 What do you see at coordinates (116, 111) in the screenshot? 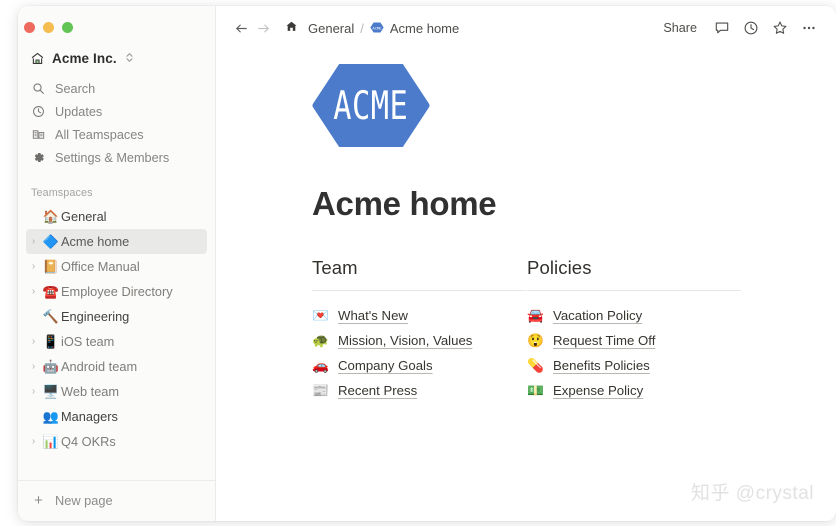
I see `sidebar-item-updates: Updates` at bounding box center [116, 111].